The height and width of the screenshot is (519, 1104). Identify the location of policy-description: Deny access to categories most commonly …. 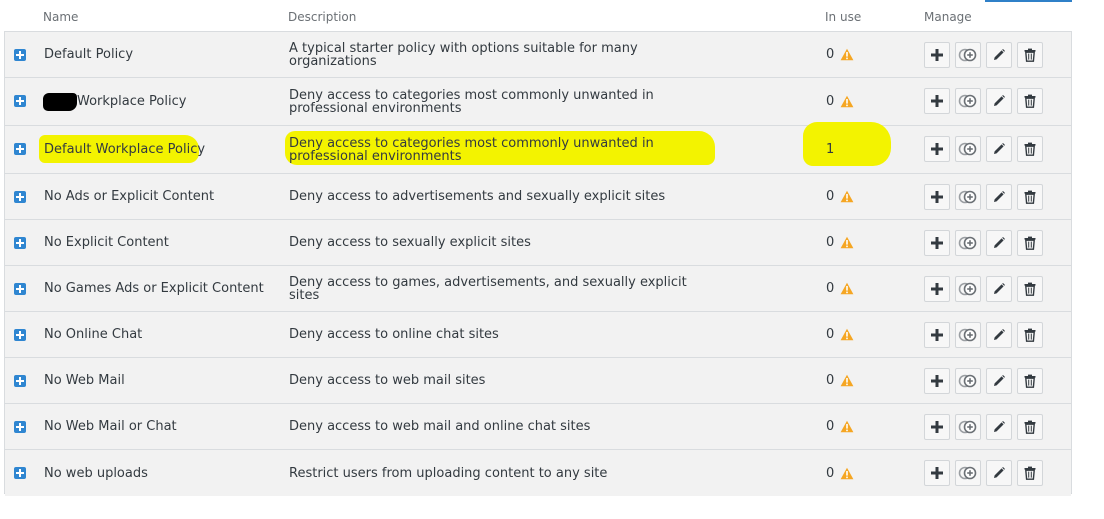
(471, 101).